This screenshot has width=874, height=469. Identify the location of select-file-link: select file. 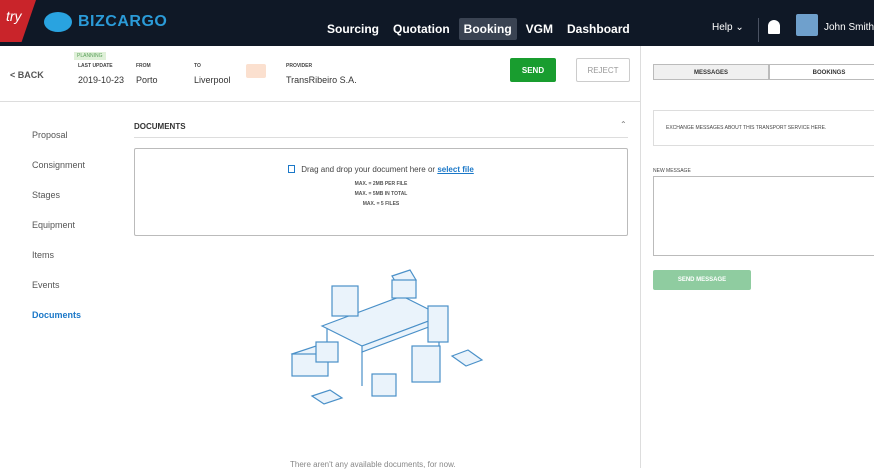
(455, 169).